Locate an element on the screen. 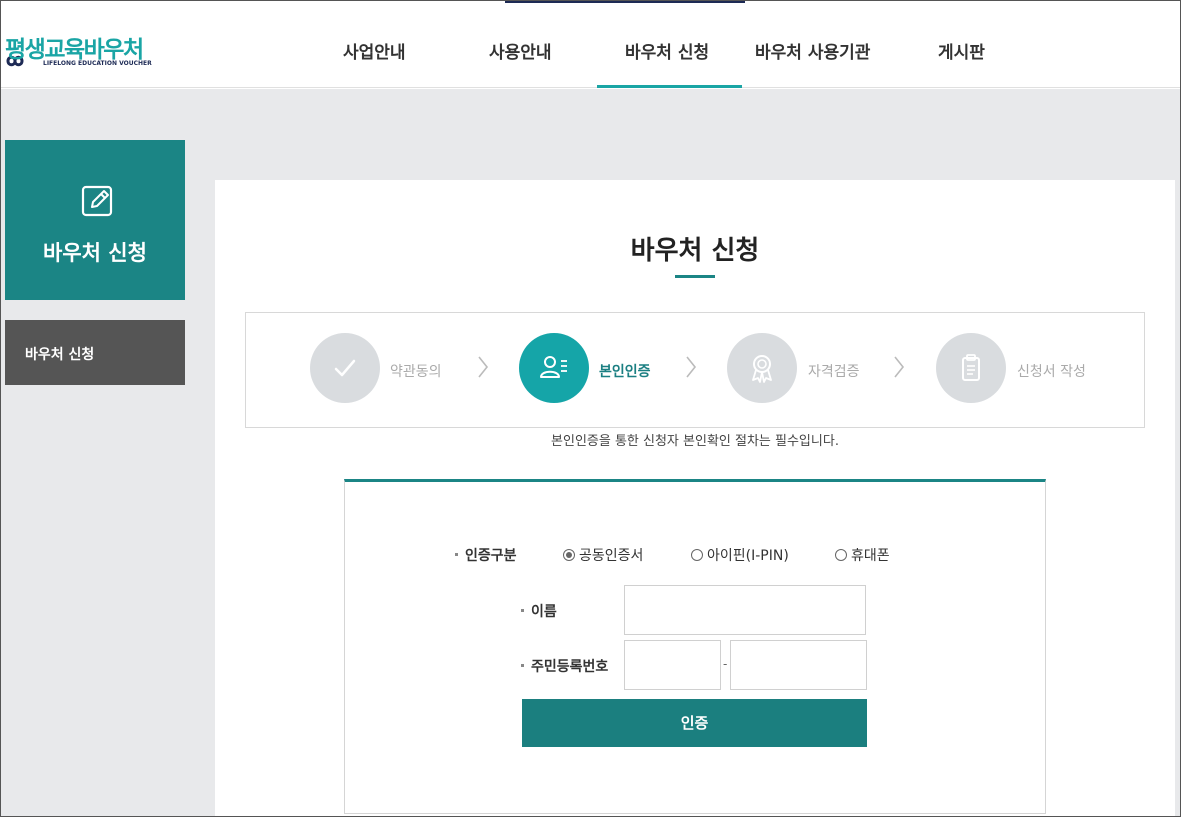  title-underline is located at coordinates (695, 276).